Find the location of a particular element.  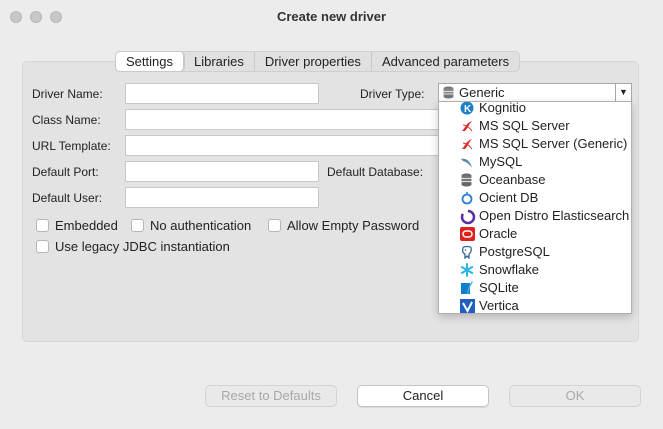

dropdown-option-sqlite: SQLite is located at coordinates (535, 288).